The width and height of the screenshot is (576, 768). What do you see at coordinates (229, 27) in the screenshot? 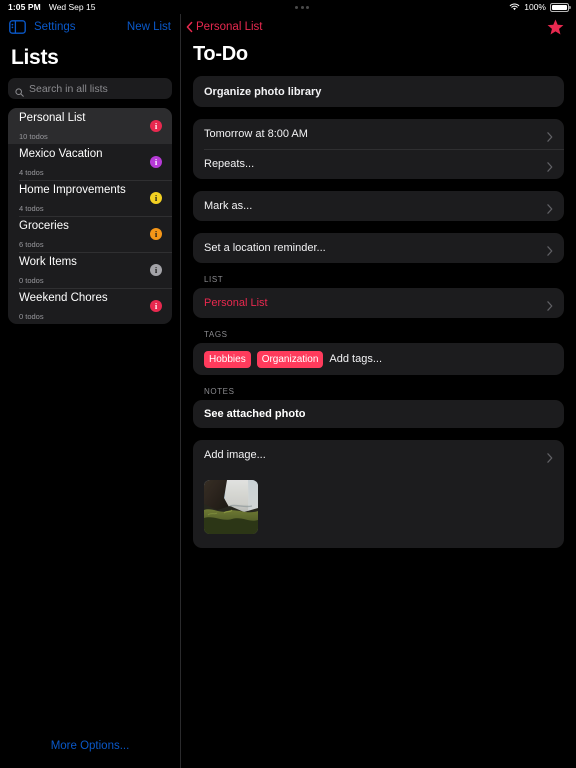
I see `back-button-label: Personal List` at bounding box center [229, 27].